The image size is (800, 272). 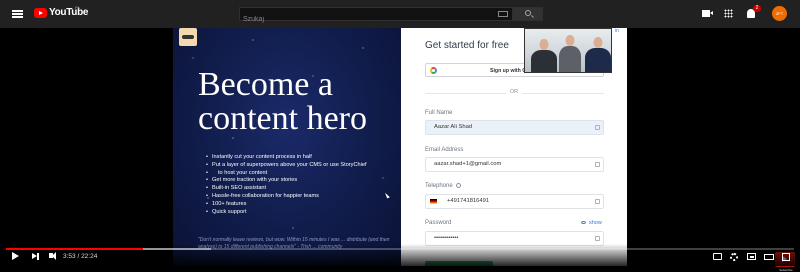 I want to click on telephone-value: +491741816491, so click(x=468, y=201).